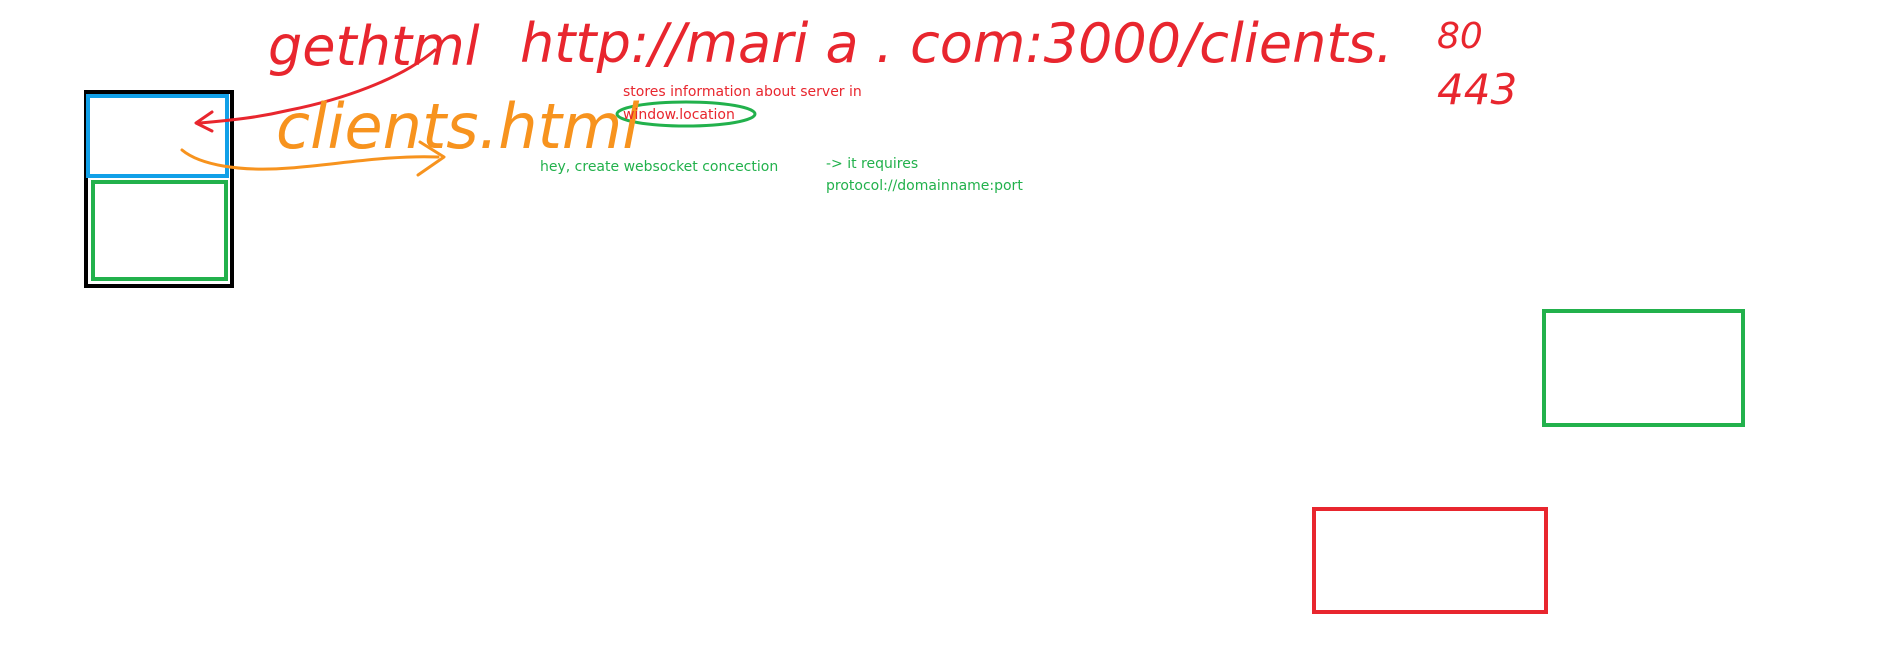 This screenshot has height=650, width=1897. I want to click on port-80-handwriting: 80, so click(1460, 36).